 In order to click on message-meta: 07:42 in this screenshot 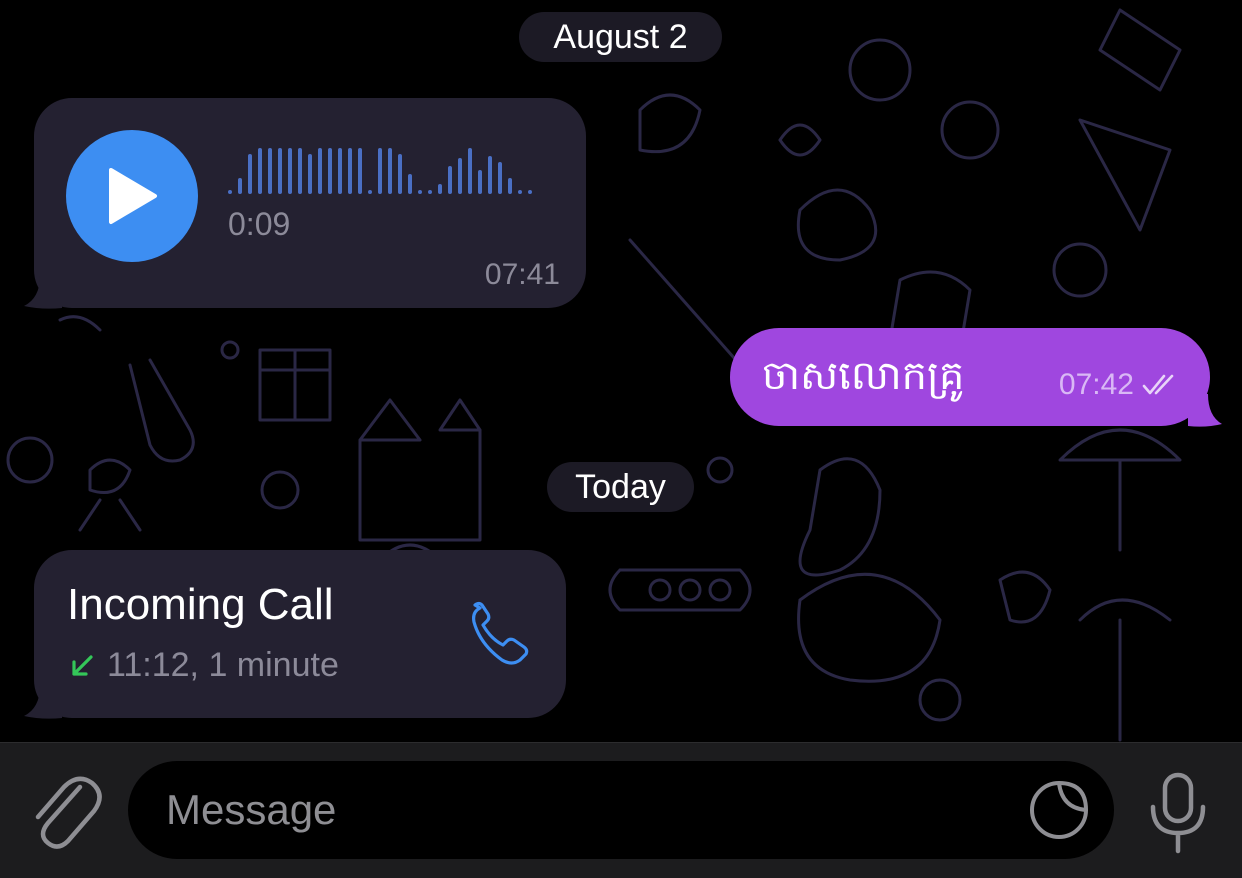, I will do `click(1120, 385)`.